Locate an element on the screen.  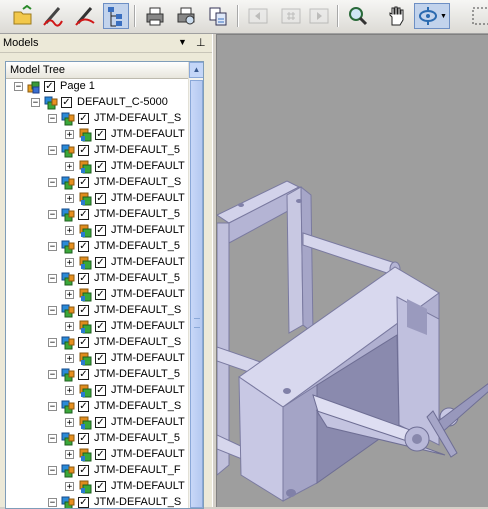
page-button is located at coordinates (291, 16).